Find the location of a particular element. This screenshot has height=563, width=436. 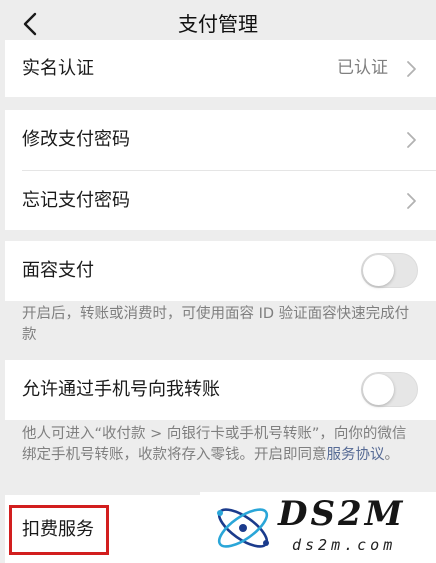

deduct-service-label: 扣费服务 is located at coordinates (58, 529).